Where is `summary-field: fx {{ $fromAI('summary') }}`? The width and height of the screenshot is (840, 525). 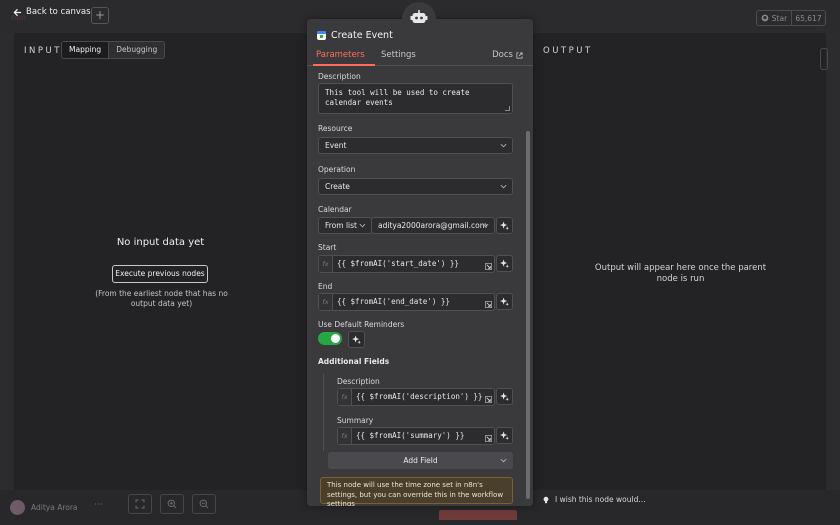 summary-field: fx {{ $fromAI('summary') }} is located at coordinates (416, 436).